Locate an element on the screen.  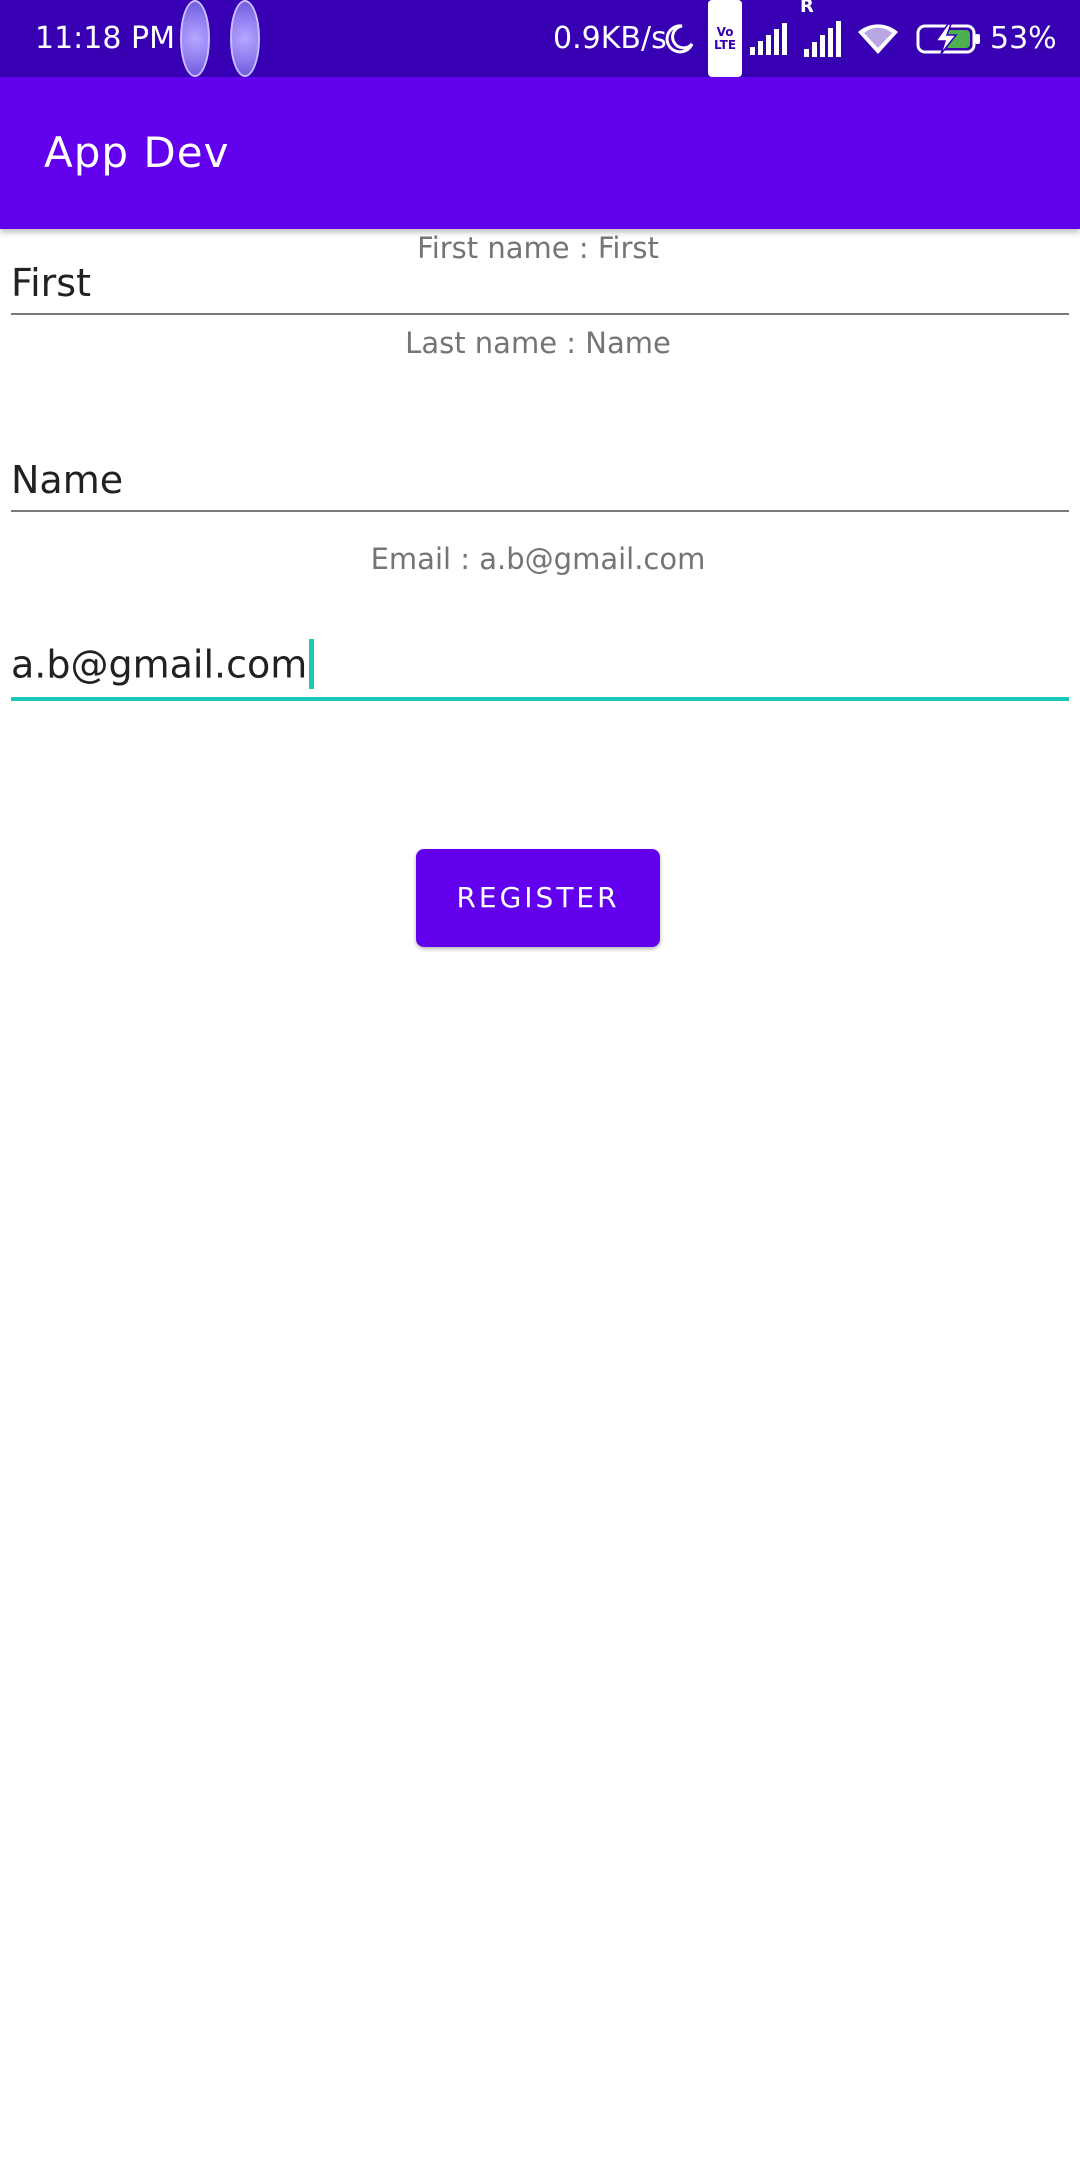
email-value: a.b@gmail.com is located at coordinates (159, 664).